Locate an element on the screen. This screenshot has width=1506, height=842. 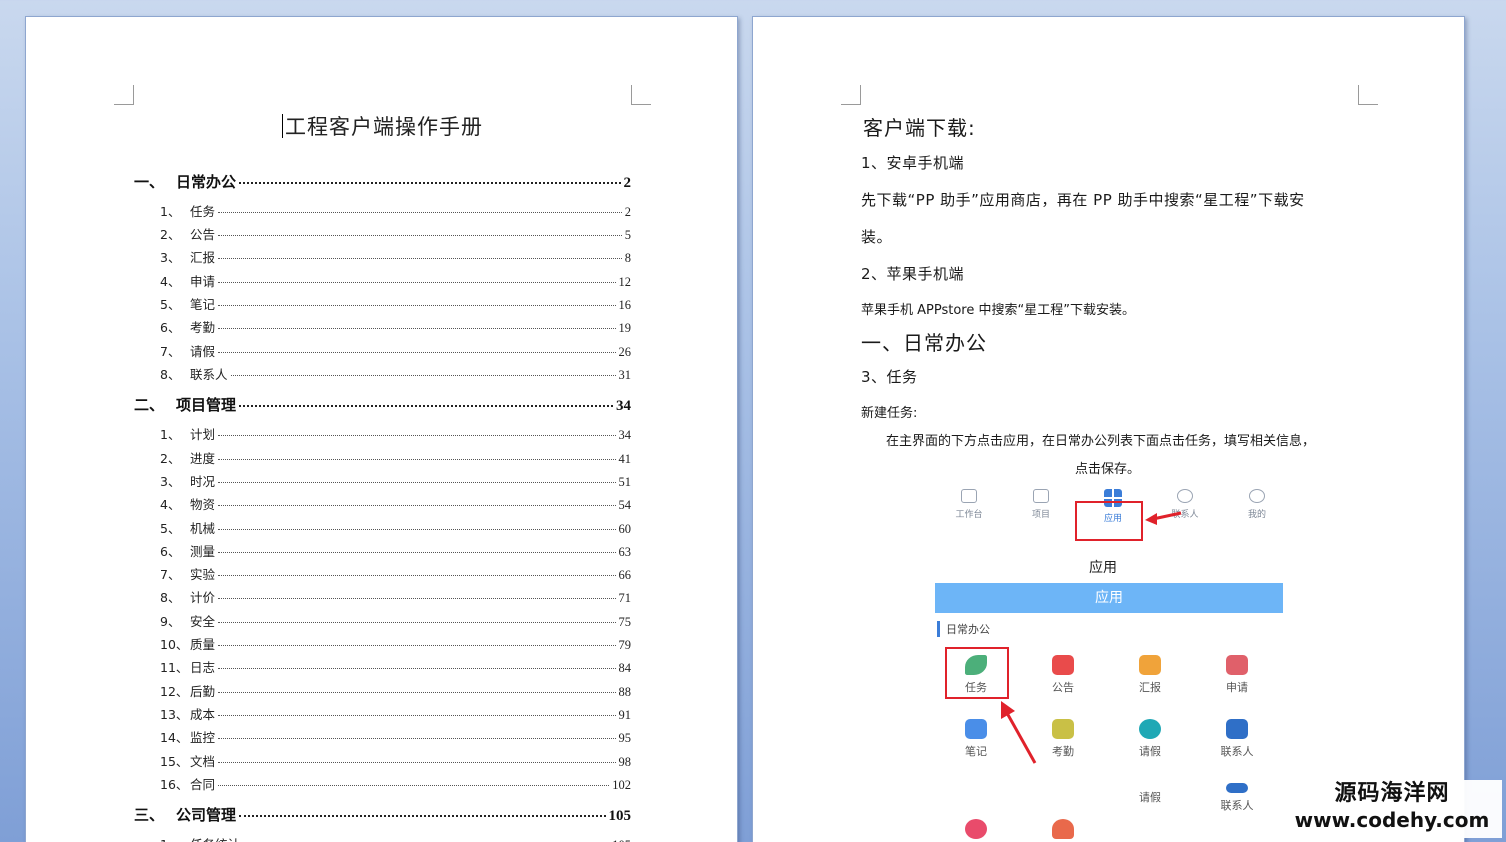
toc-entry-label: 测量 is located at coordinates (203, 551).